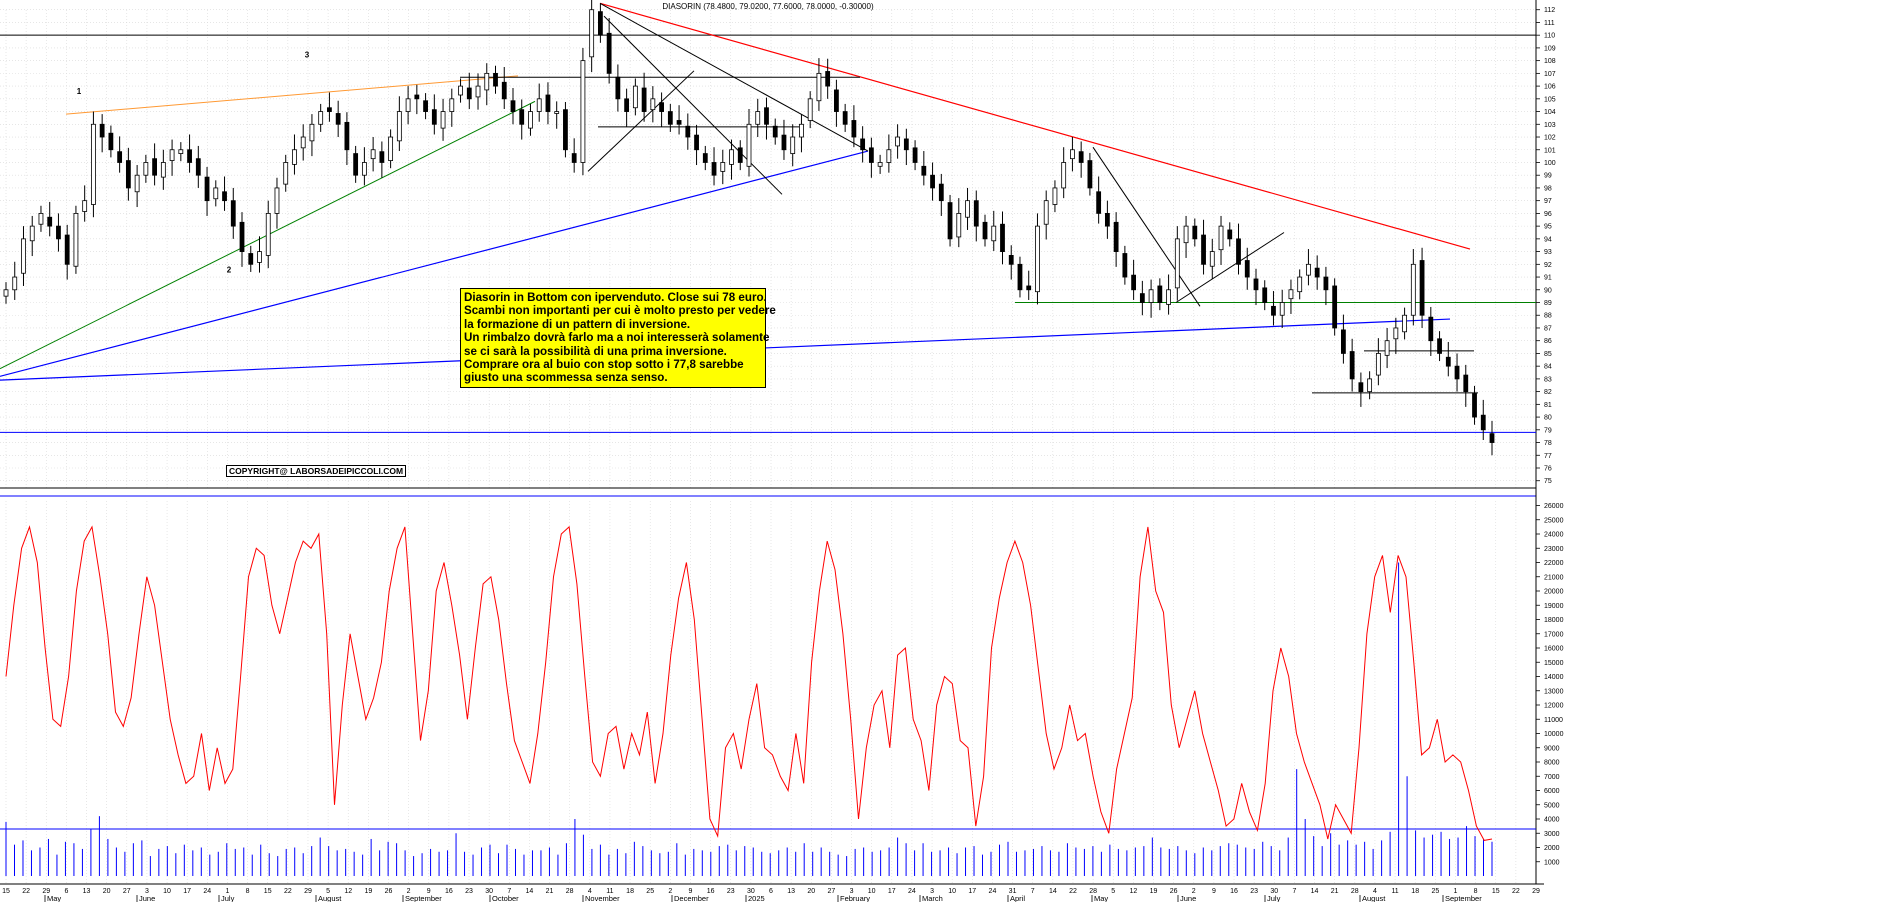 This screenshot has height=902, width=1890. I want to click on day-tick-label: 13, so click(87, 891).